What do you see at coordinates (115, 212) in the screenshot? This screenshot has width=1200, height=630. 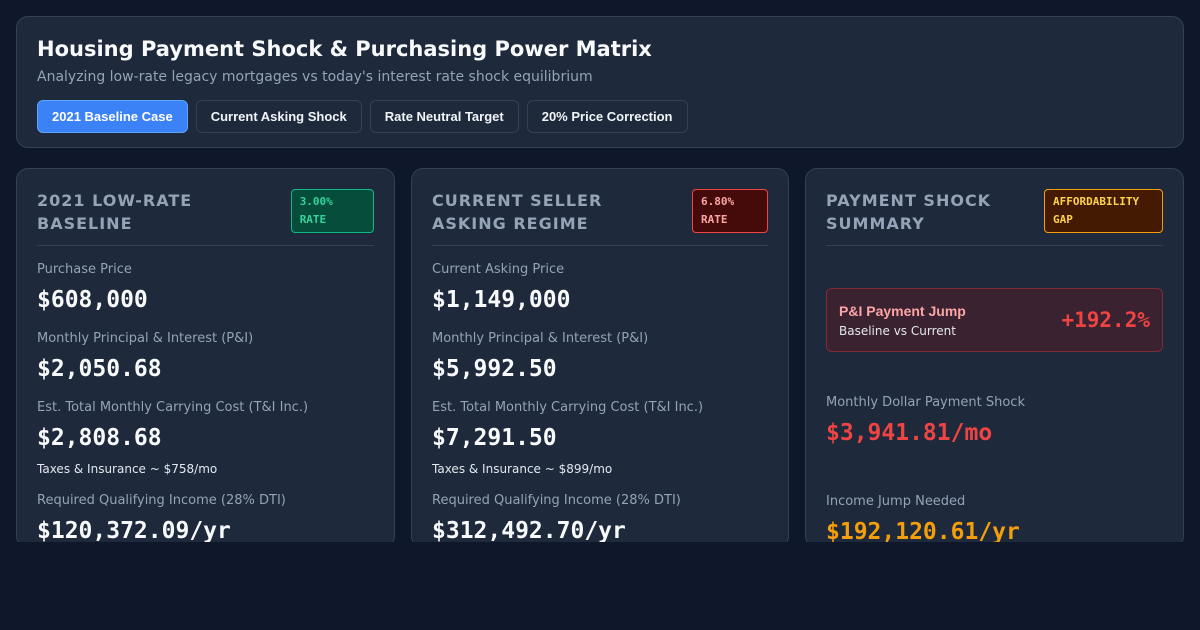 I see `baseline-card-title: 2021 Low-Rate Baseline` at bounding box center [115, 212].